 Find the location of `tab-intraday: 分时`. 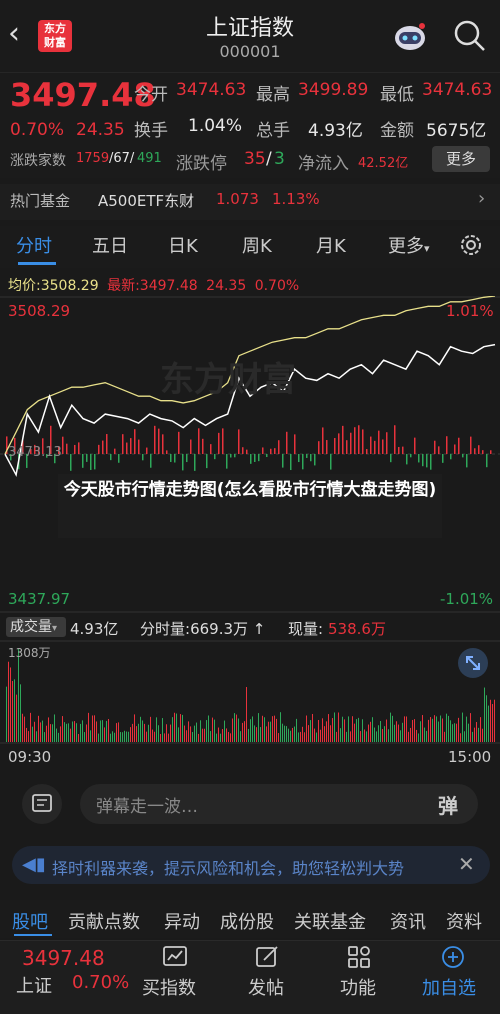

tab-intraday: 分时 is located at coordinates (34, 245).